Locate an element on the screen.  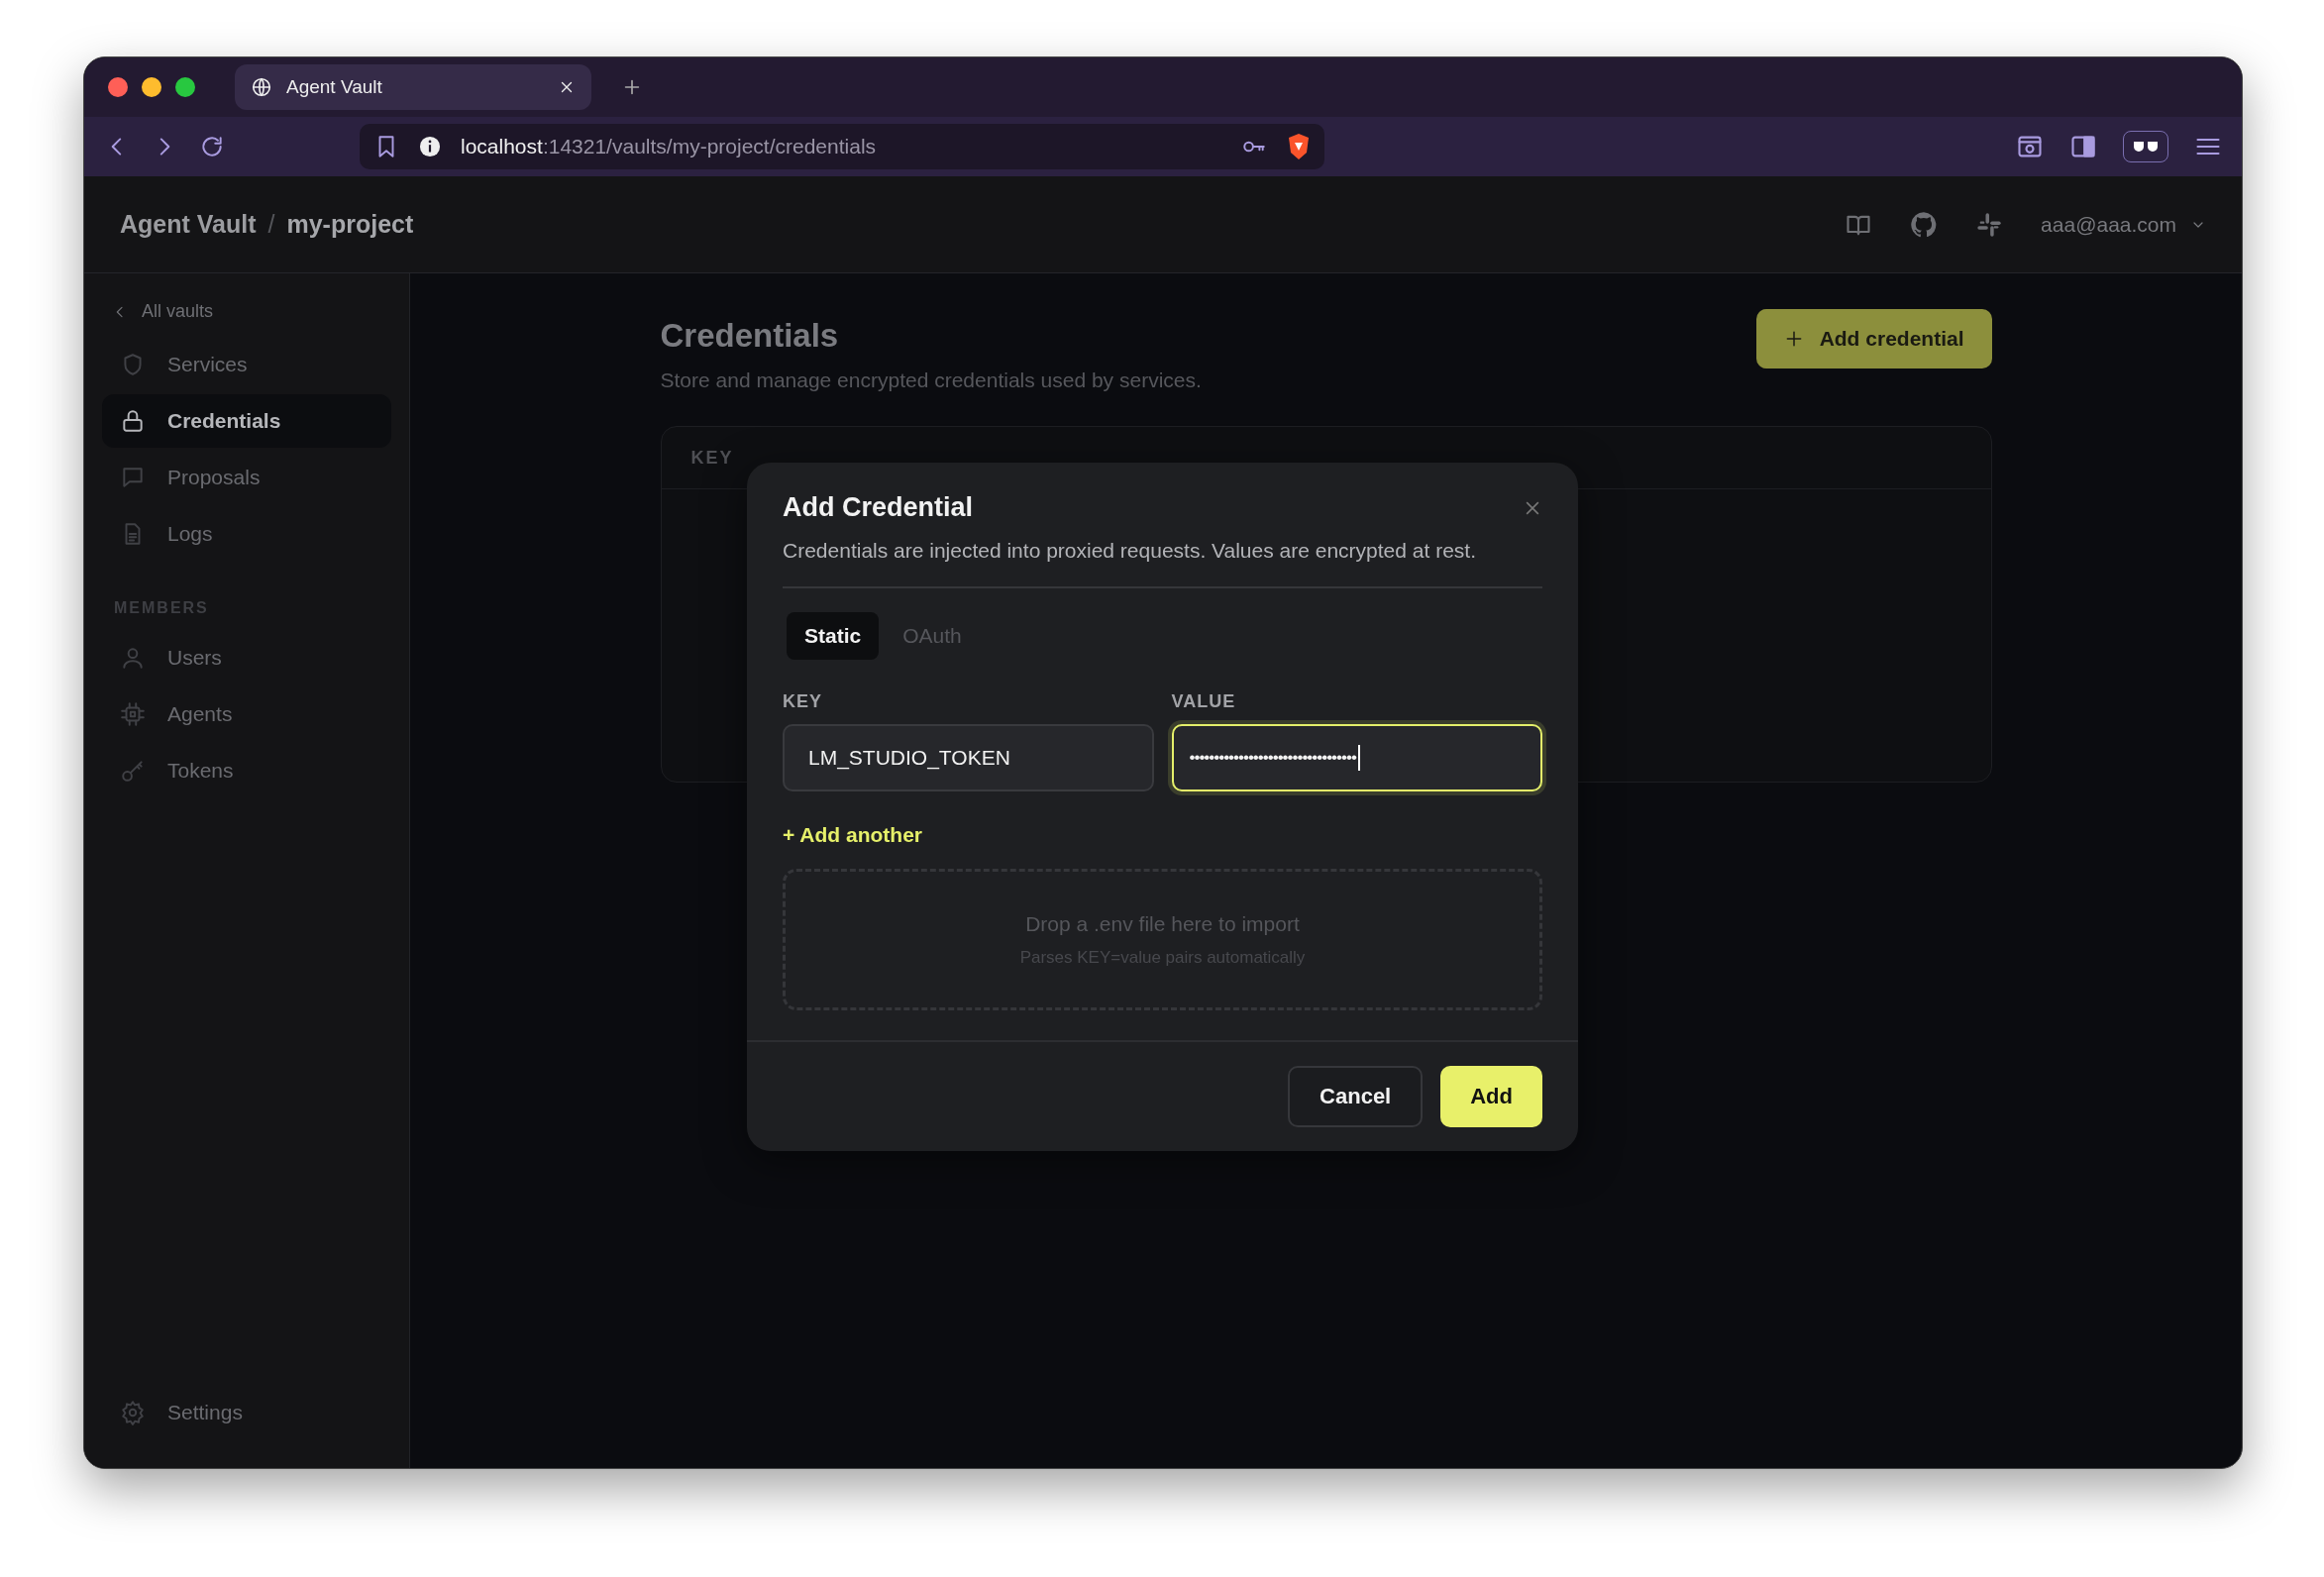
field-label: KEY is located at coordinates (802, 701).